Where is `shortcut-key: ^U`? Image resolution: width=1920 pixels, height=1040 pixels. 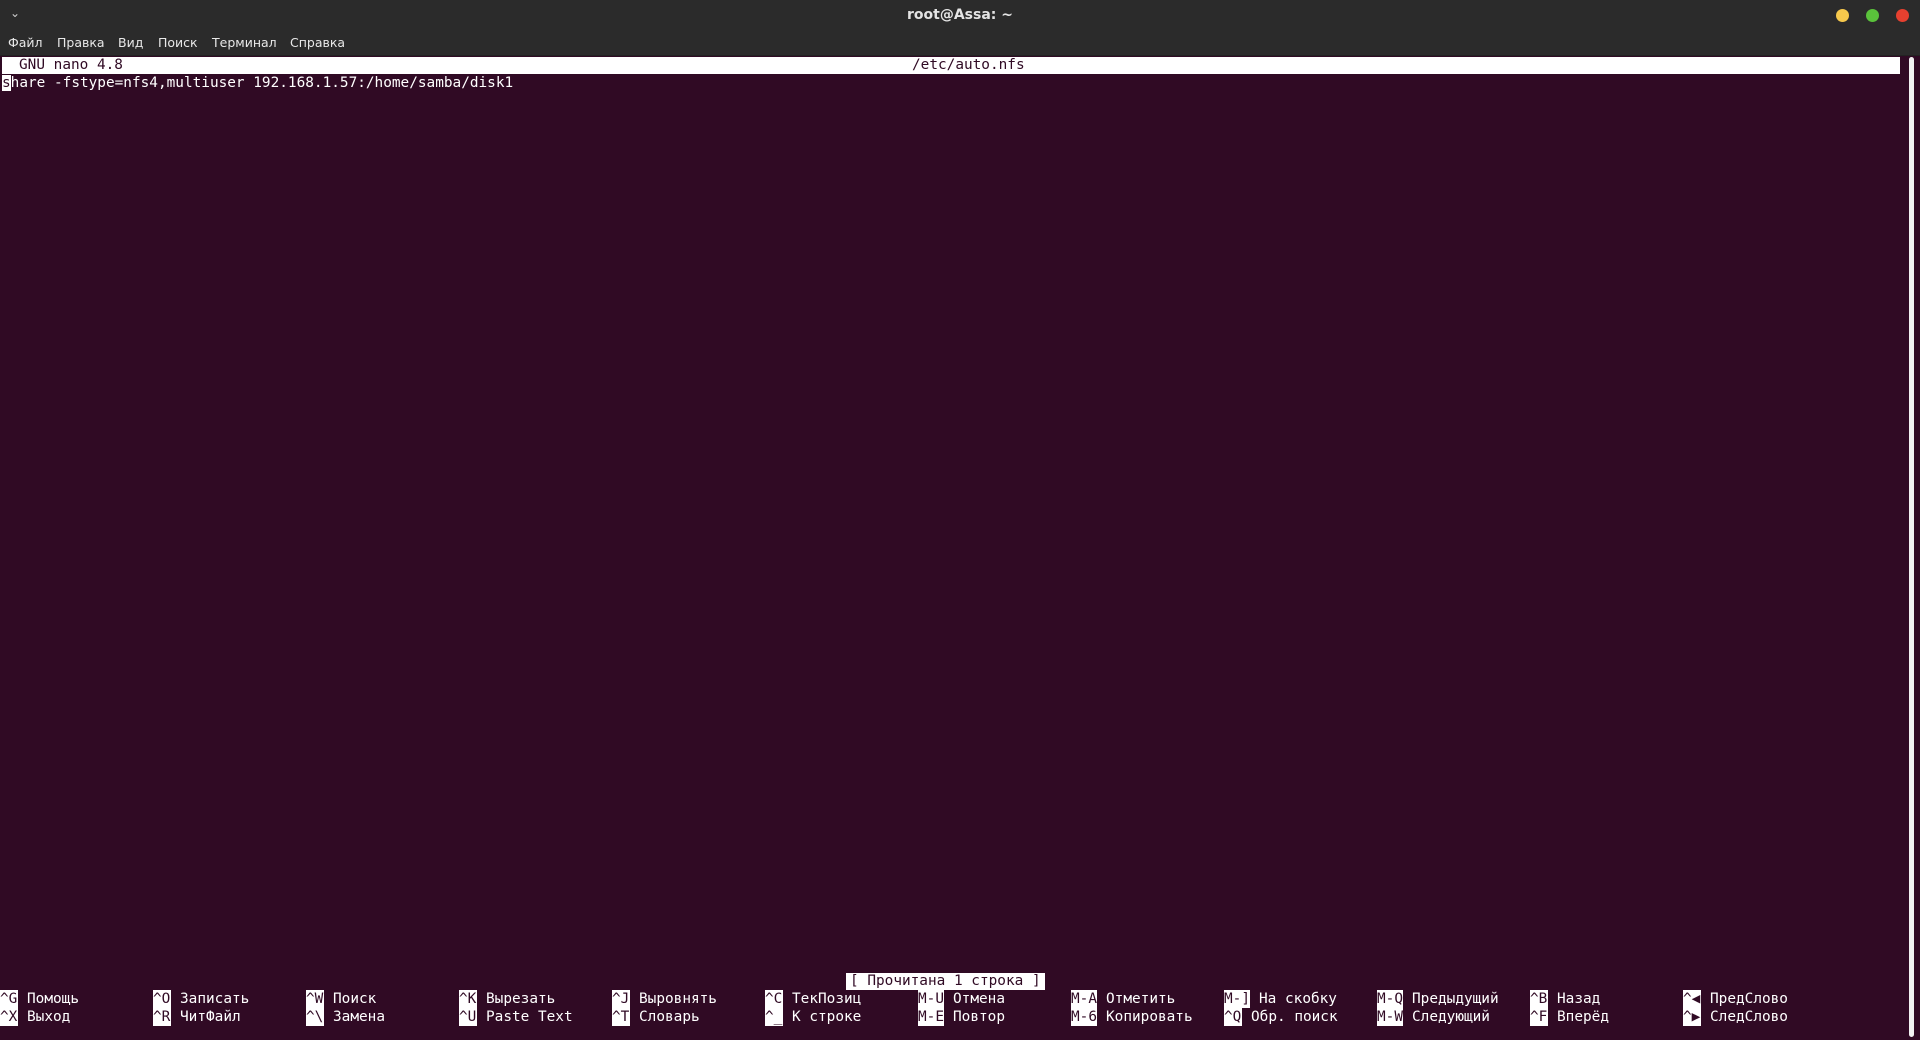
shortcut-key: ^U is located at coordinates (468, 1017).